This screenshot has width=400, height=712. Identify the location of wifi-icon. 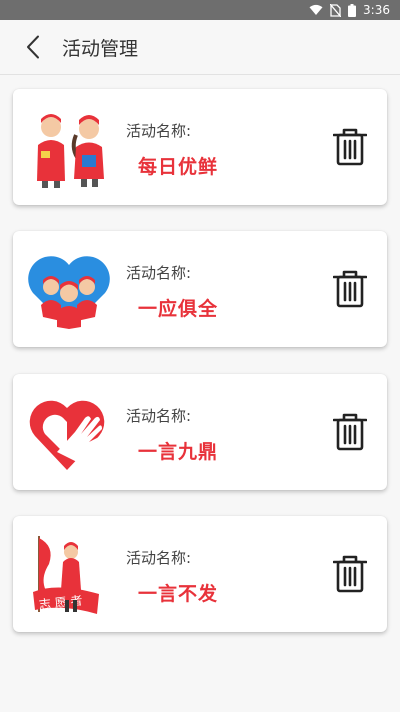
(316, 9).